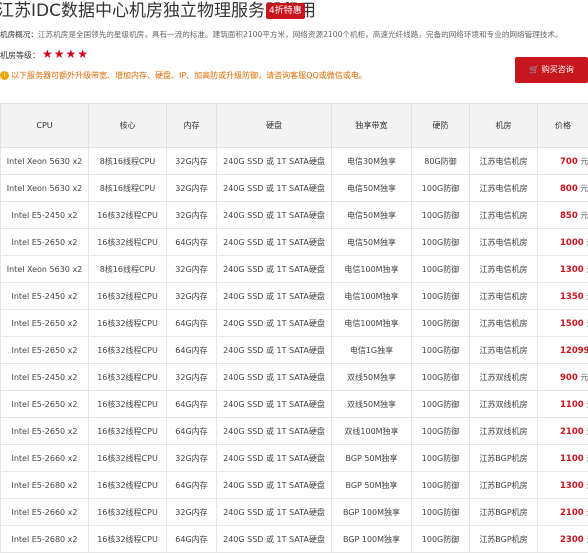 The height and width of the screenshot is (553, 588). I want to click on intro-label: 机房概况：, so click(19, 34).